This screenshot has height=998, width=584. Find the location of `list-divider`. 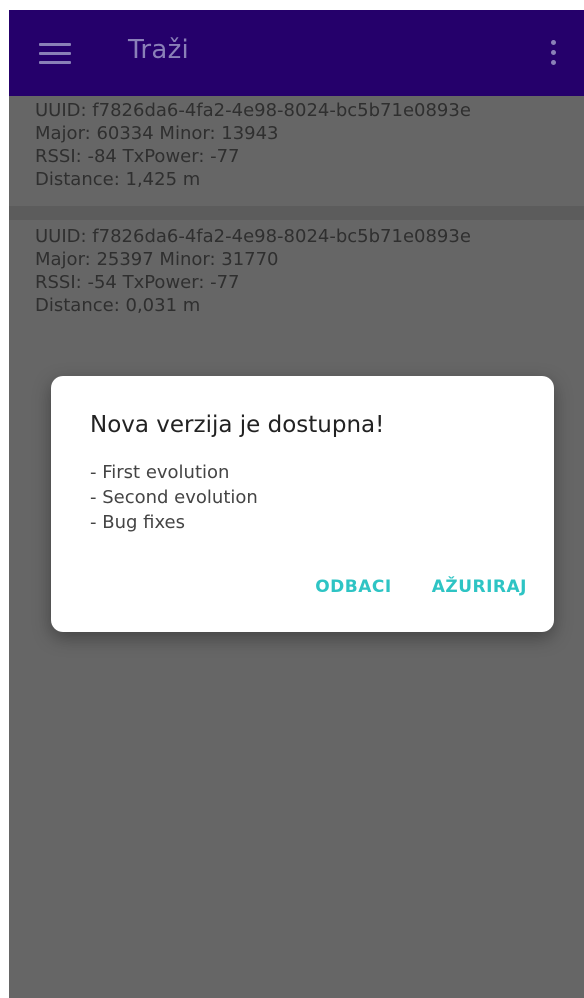

list-divider is located at coordinates (296, 213).